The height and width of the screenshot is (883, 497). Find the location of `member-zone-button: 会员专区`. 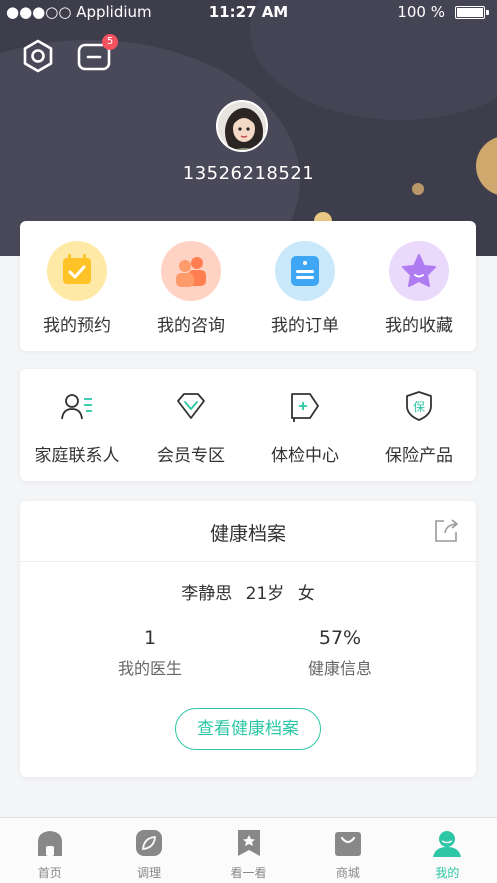

member-zone-button: 会员专区 is located at coordinates (191, 425).